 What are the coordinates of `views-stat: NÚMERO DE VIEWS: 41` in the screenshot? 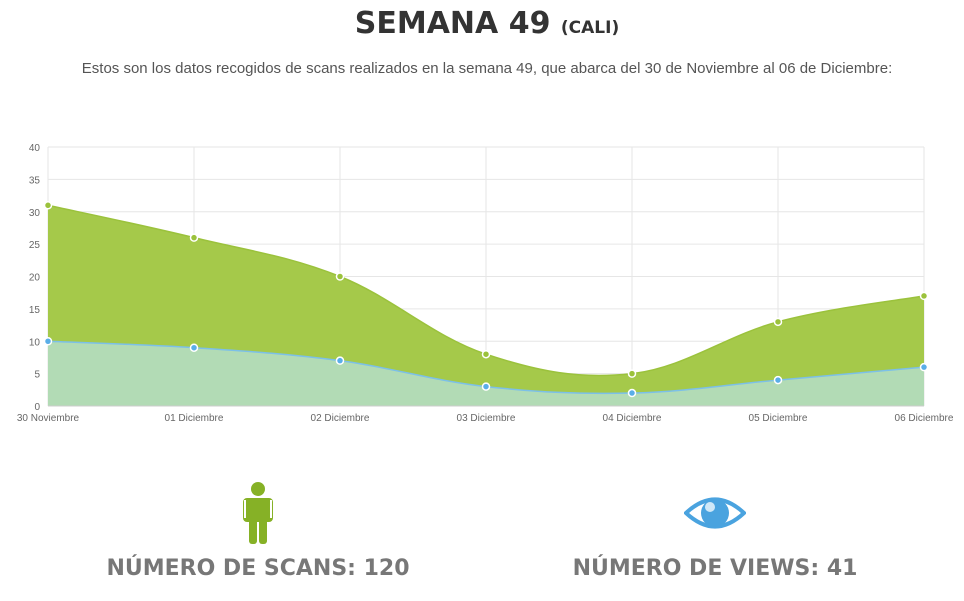 It's located at (715, 531).